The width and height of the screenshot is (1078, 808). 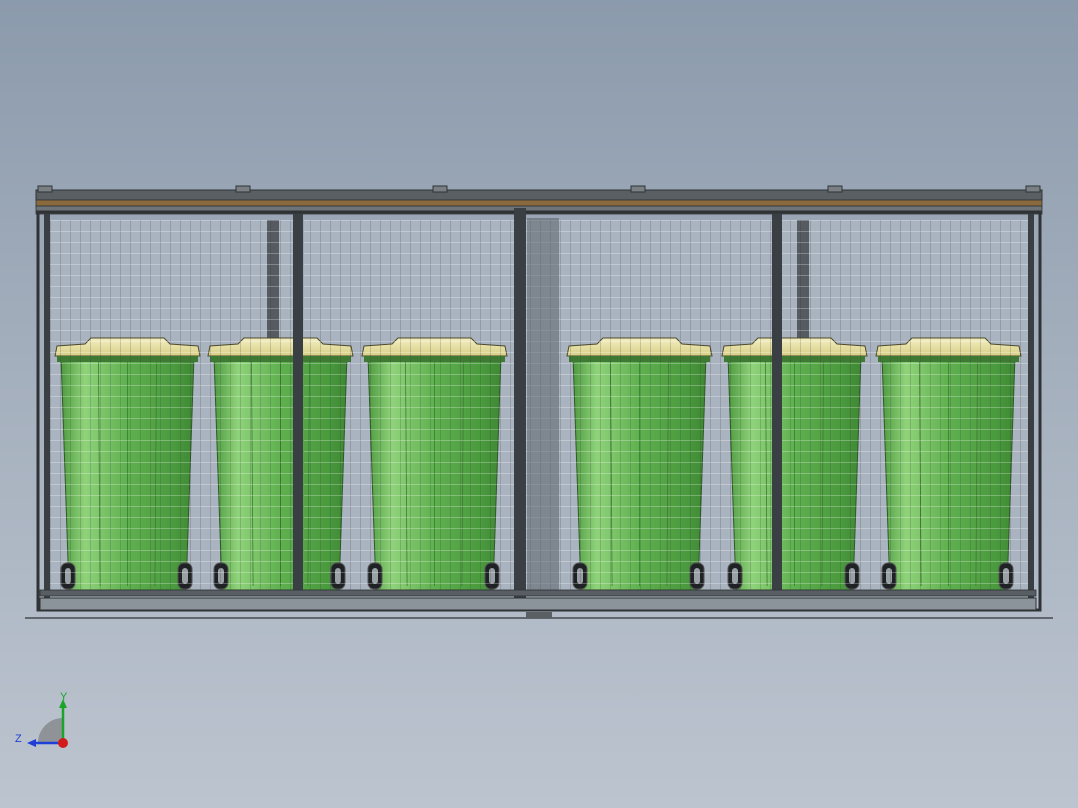 I want to click on triad-arc, so click(x=50, y=730).